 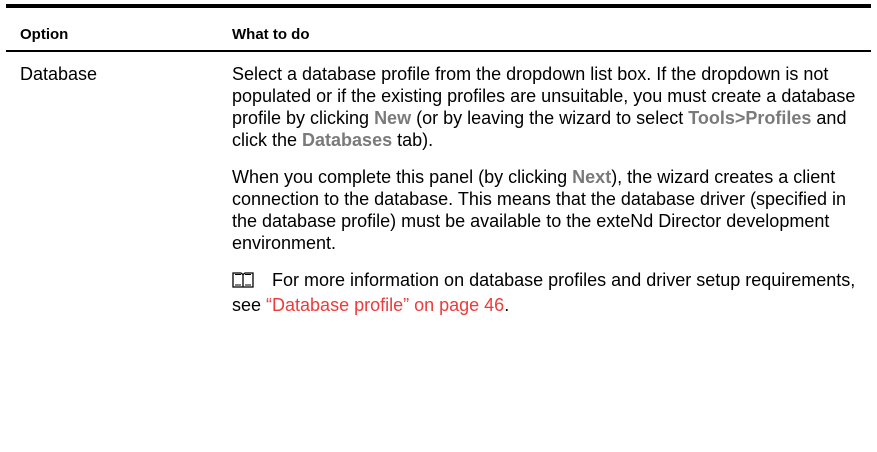 I want to click on option-cell: Database, so click(x=59, y=74).